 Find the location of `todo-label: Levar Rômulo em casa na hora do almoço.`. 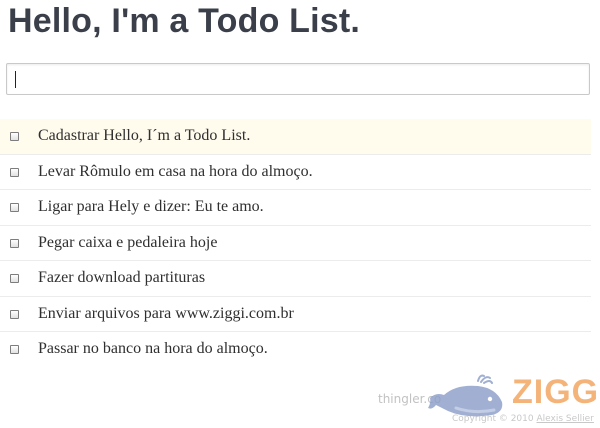

todo-label: Levar Rômulo em casa na hora do almoço. is located at coordinates (175, 172).